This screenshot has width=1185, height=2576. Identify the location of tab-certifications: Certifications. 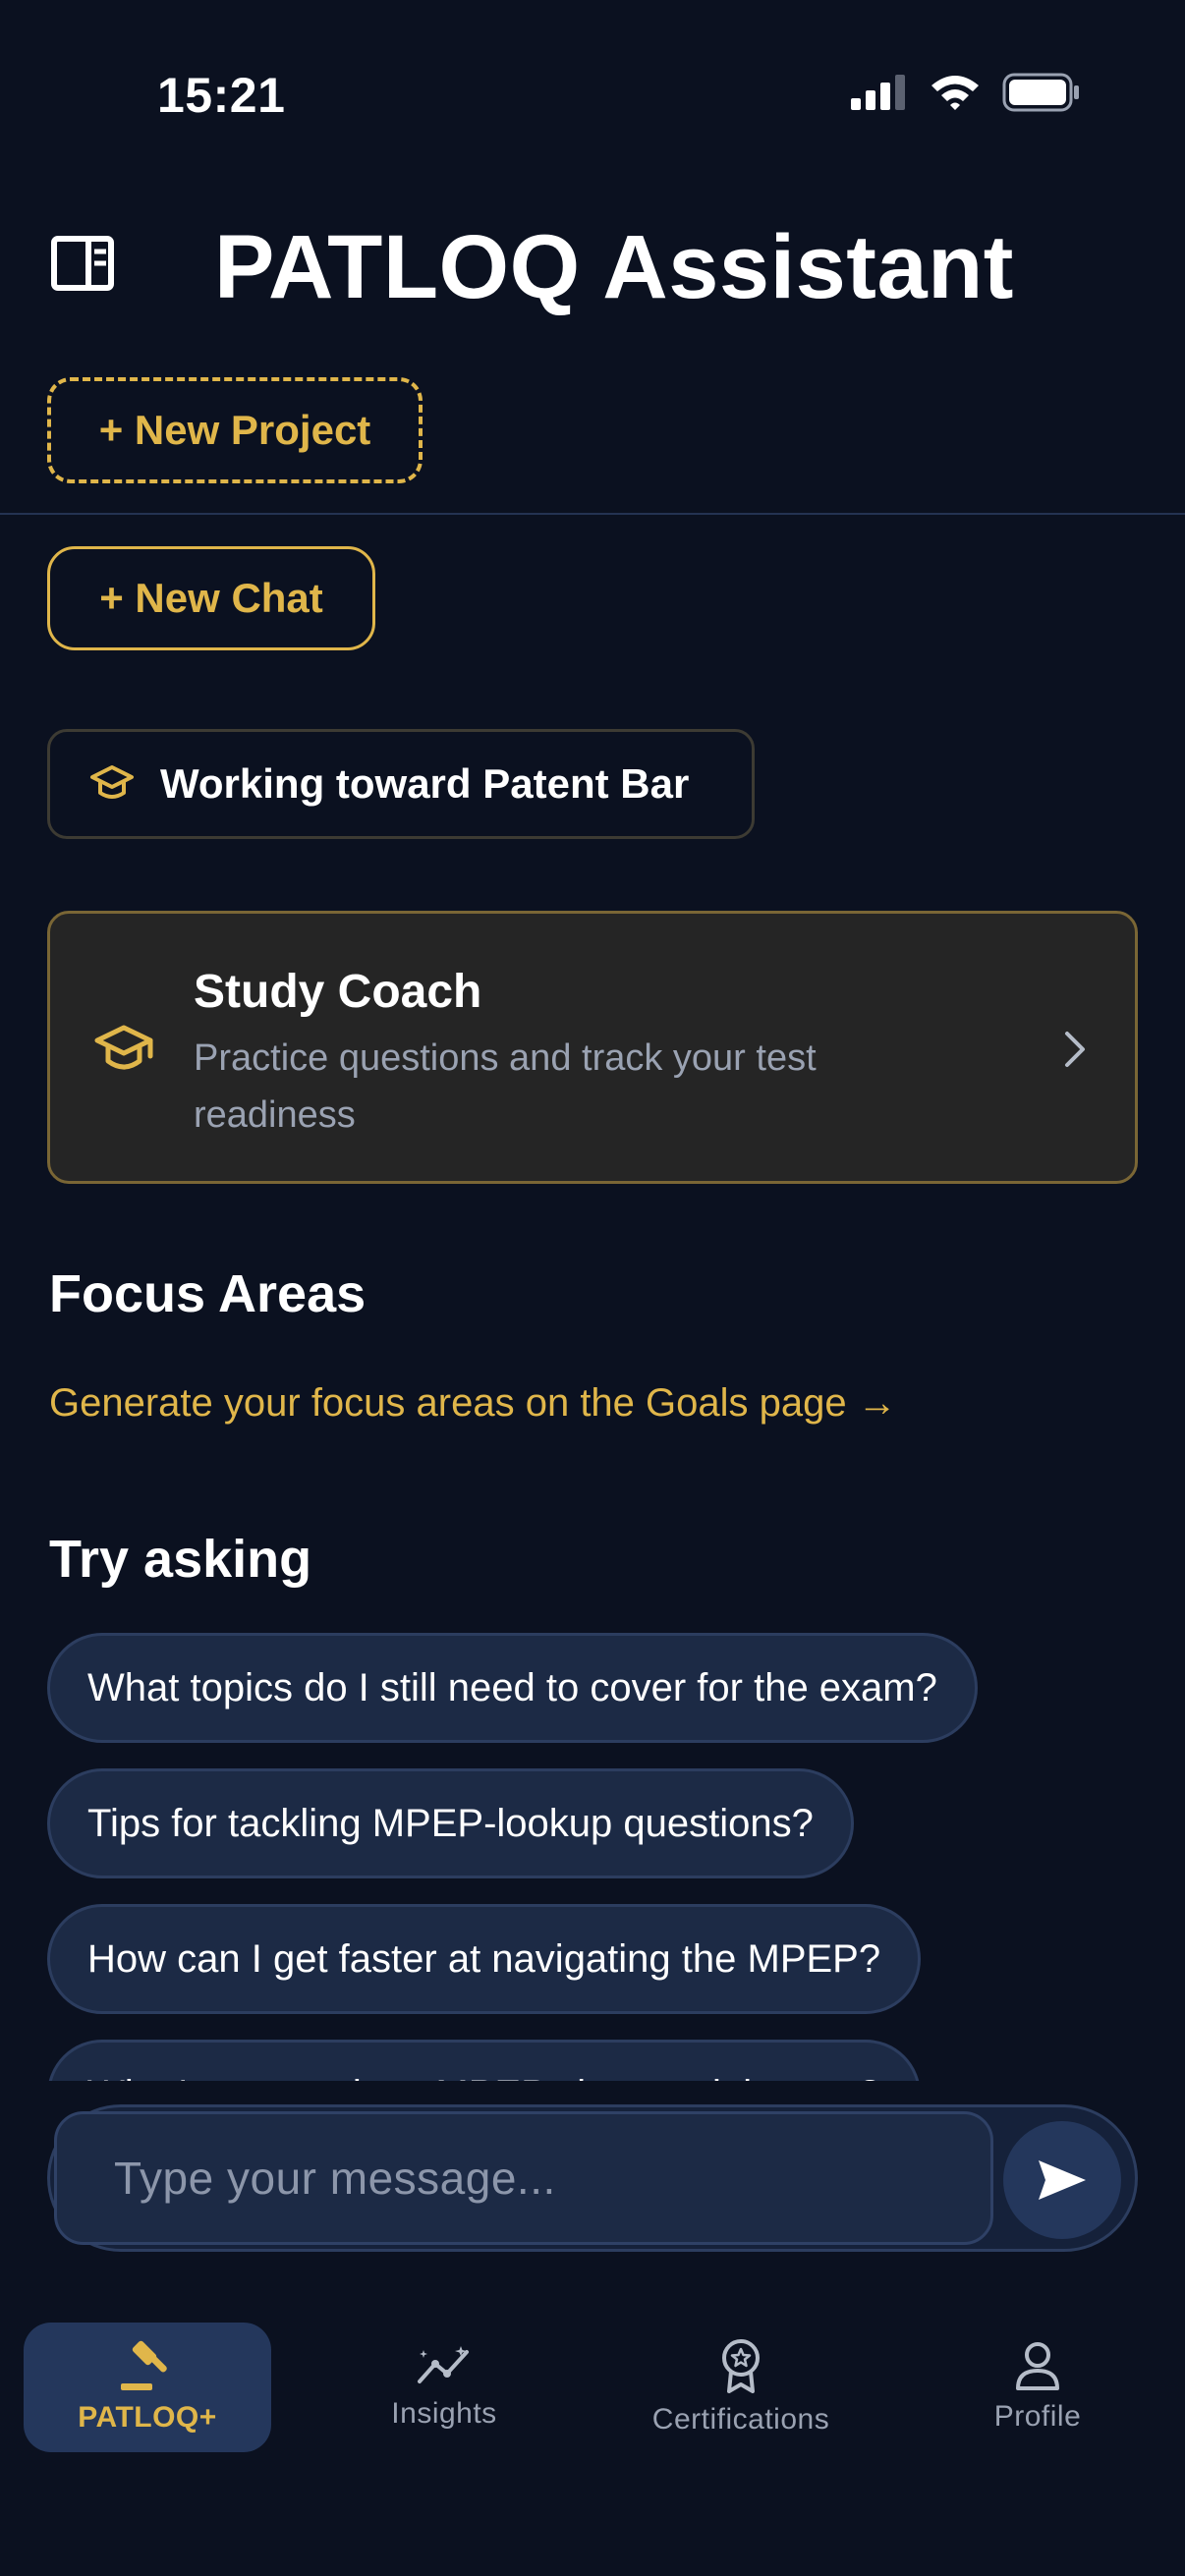
(741, 2387).